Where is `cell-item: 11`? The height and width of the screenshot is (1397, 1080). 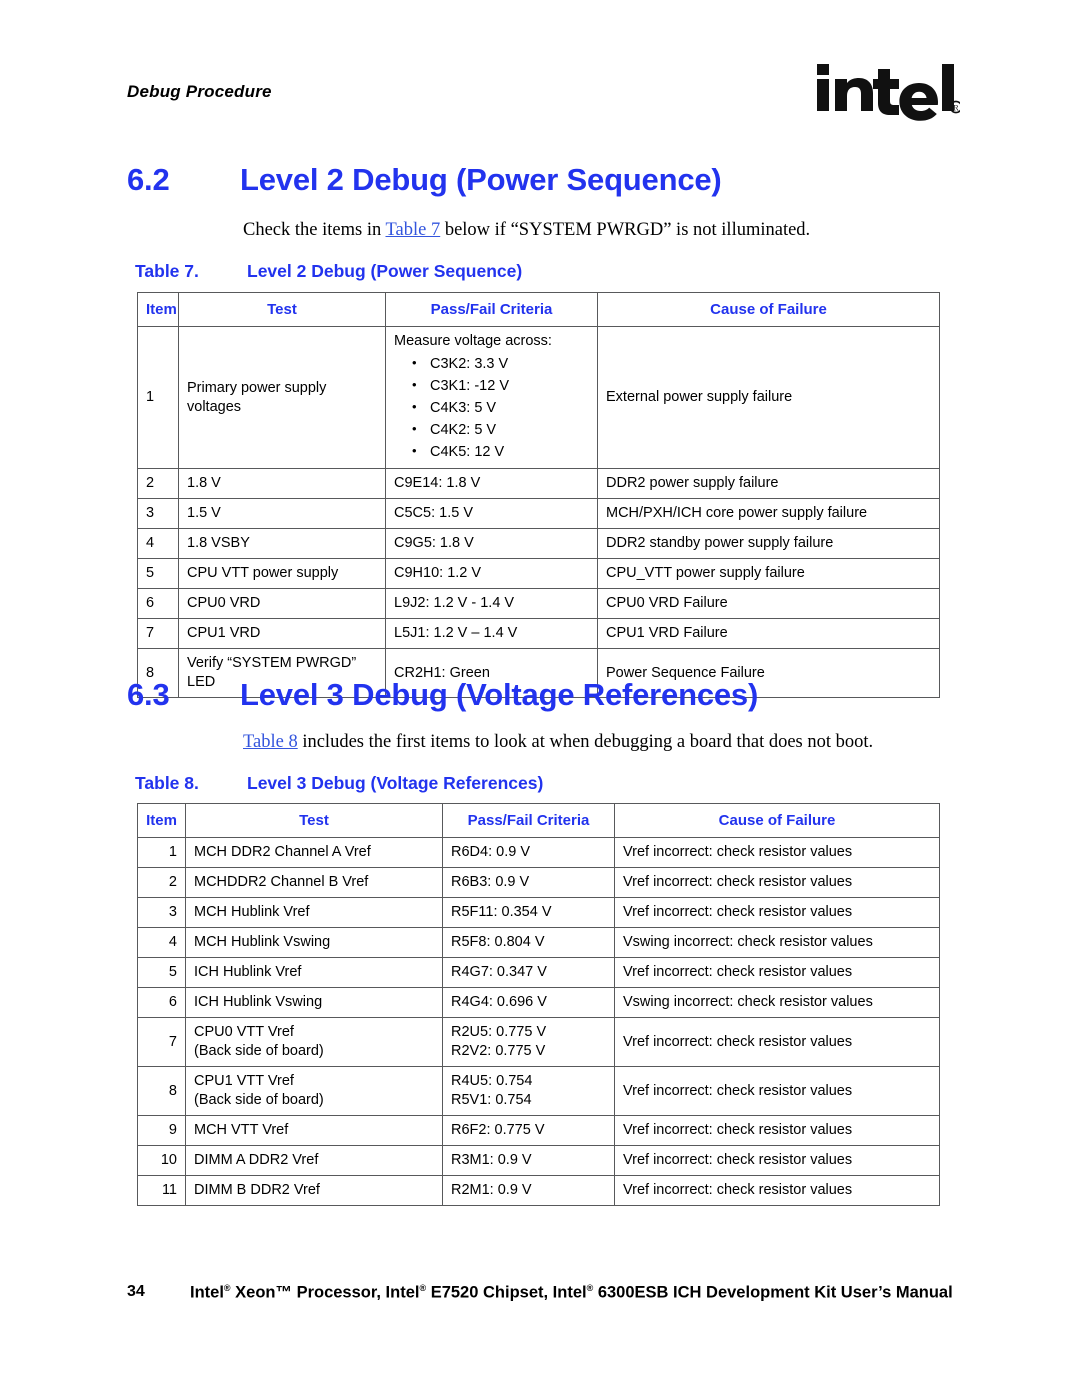 cell-item: 11 is located at coordinates (161, 1190).